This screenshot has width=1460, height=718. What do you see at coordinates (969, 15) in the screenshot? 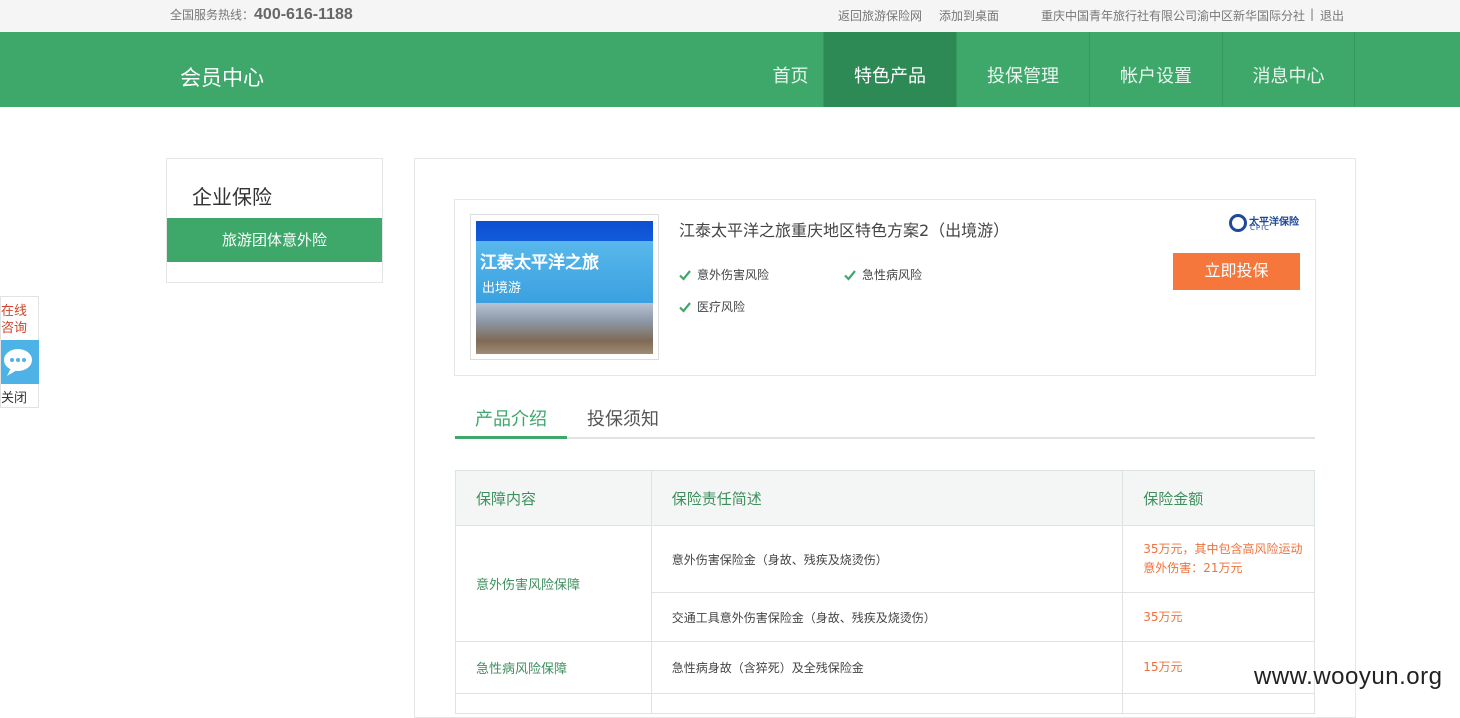
I see `add-to-desktop-link: 添加到桌面` at bounding box center [969, 15].